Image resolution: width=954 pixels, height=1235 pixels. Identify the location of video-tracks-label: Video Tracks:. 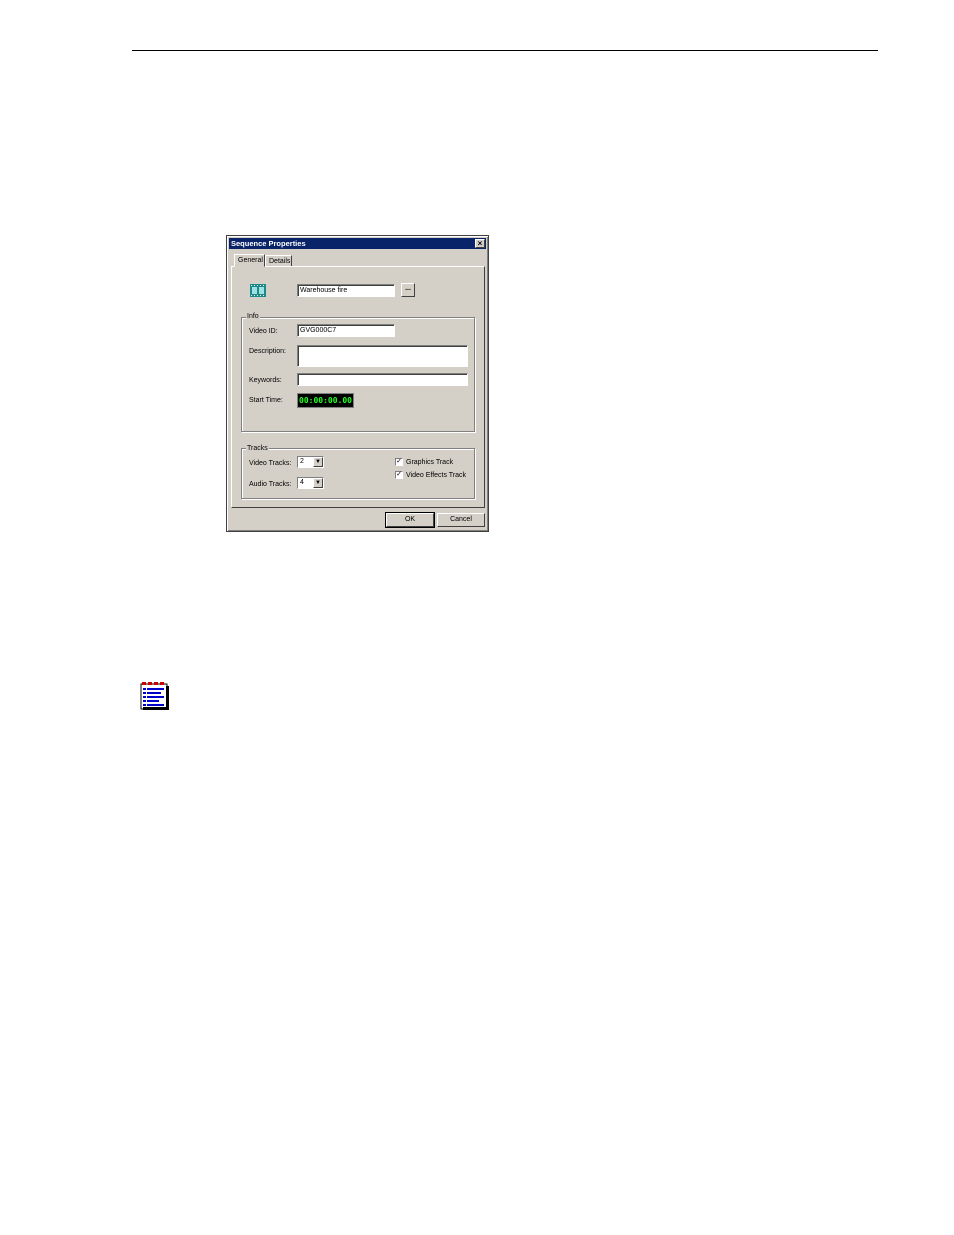
(270, 463).